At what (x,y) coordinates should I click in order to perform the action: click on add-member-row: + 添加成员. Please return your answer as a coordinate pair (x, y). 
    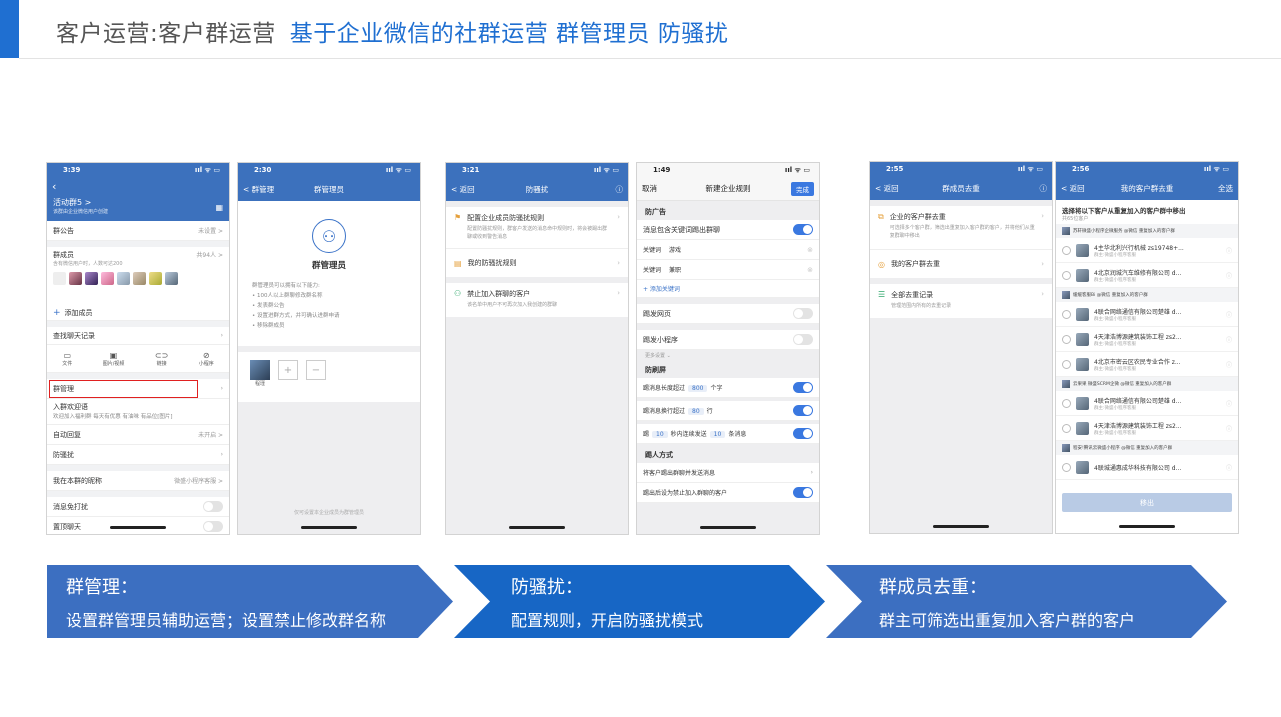
    Looking at the image, I should click on (138, 313).